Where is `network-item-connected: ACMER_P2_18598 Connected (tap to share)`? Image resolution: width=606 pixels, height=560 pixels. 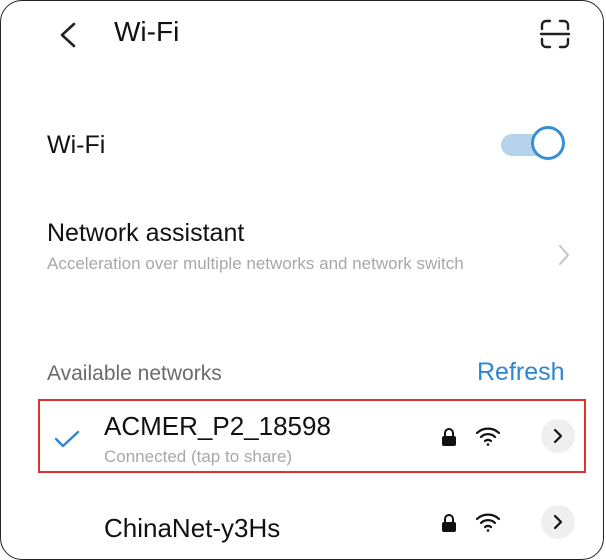 network-item-connected: ACMER_P2_18598 Connected (tap to share) is located at coordinates (302, 436).